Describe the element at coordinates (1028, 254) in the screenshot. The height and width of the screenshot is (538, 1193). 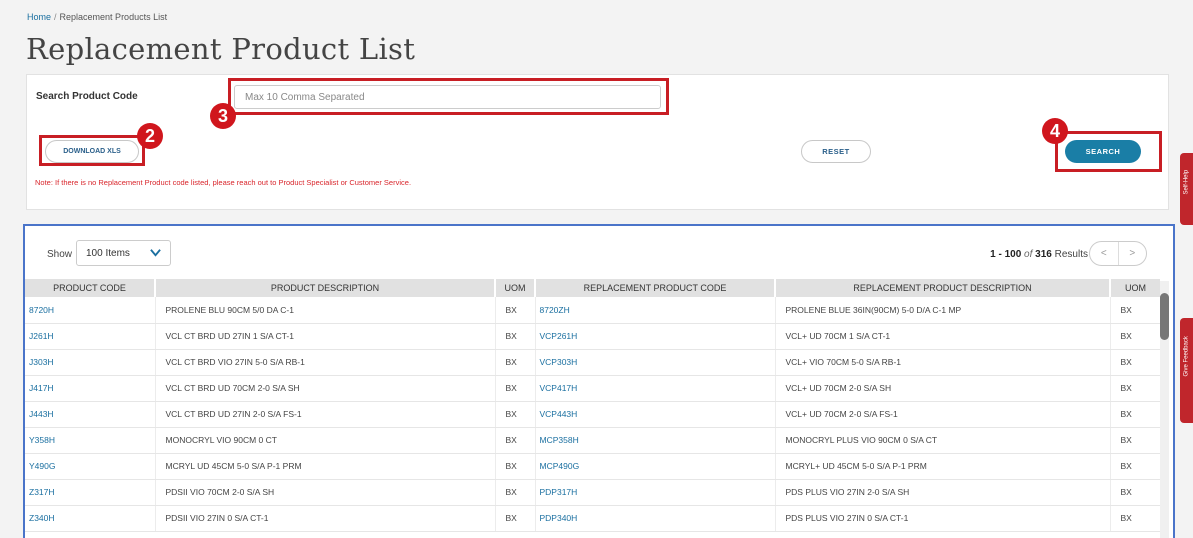
I see `result-of: of` at that location.